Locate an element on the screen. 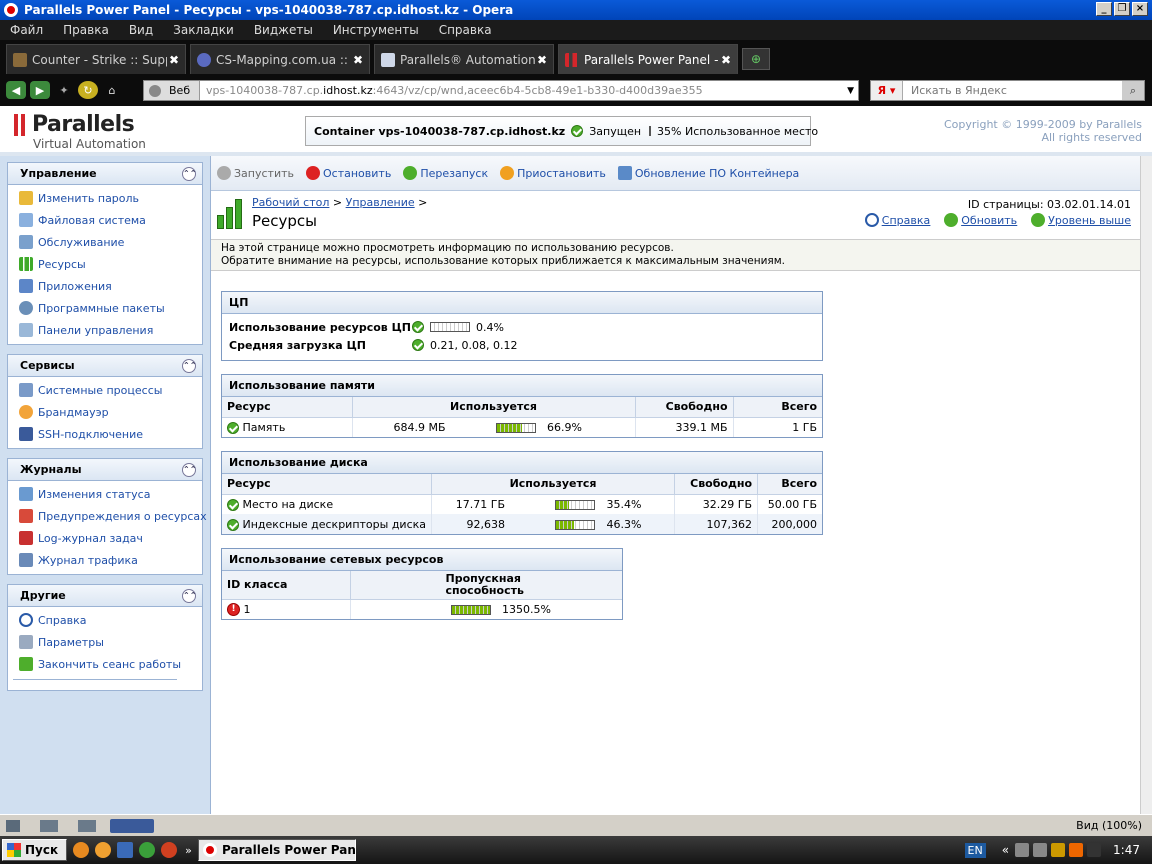 Image resolution: width=1152 pixels, height=864 pixels. section-title: Другие is located at coordinates (43, 595).